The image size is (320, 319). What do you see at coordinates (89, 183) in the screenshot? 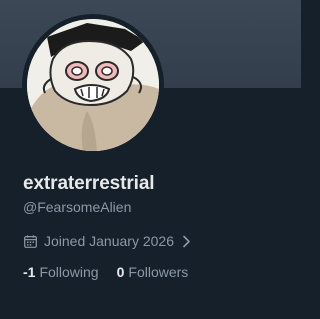
I see `display-name: extraterrestrial` at bounding box center [89, 183].